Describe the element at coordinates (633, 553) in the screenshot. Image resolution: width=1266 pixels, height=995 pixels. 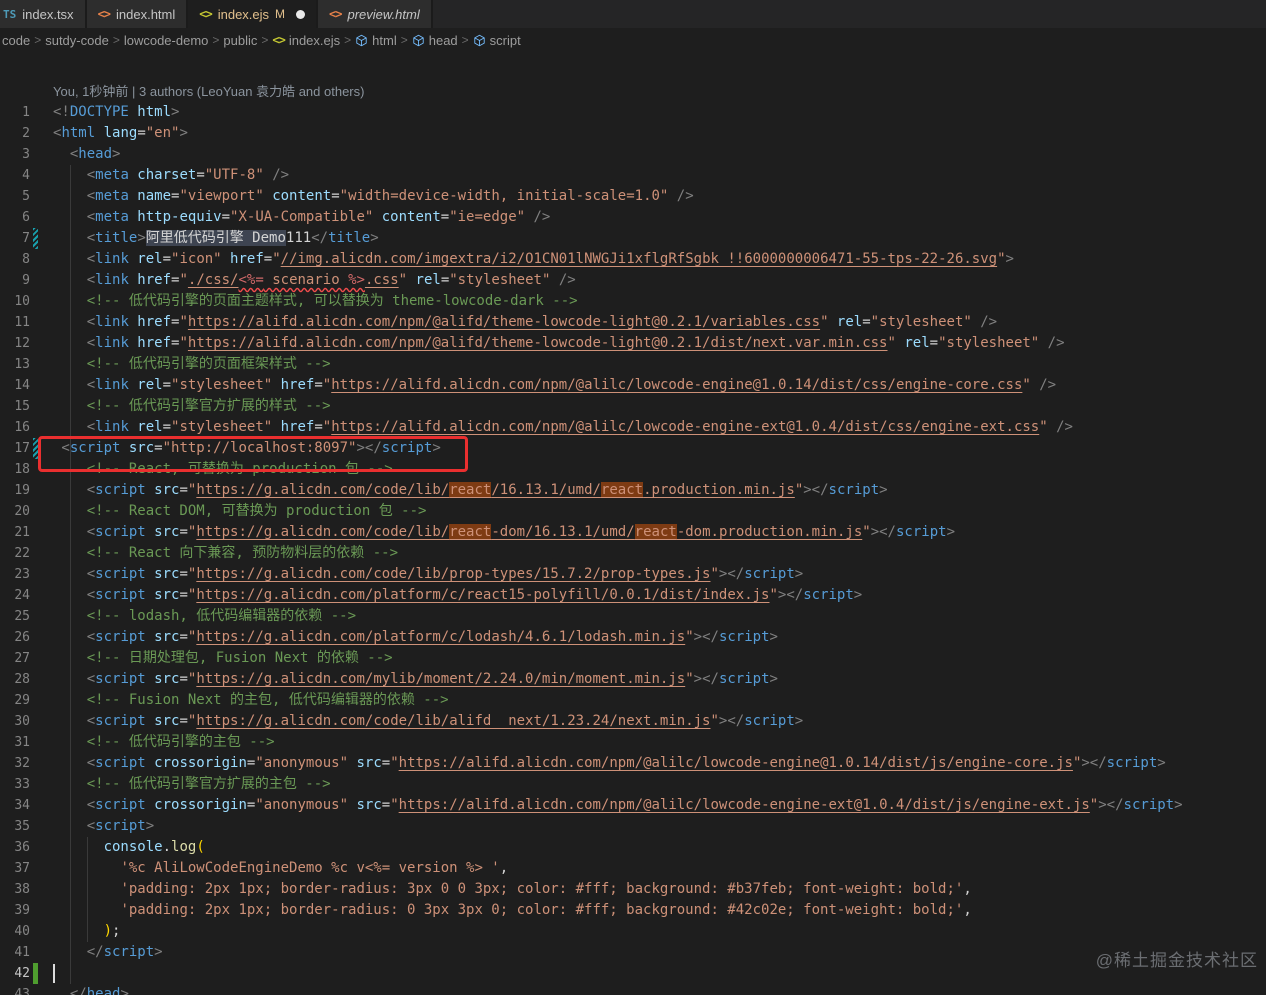
I see `code-line: 22 <!-- React 向下兼容, 预防物料层的依赖 -->` at that location.